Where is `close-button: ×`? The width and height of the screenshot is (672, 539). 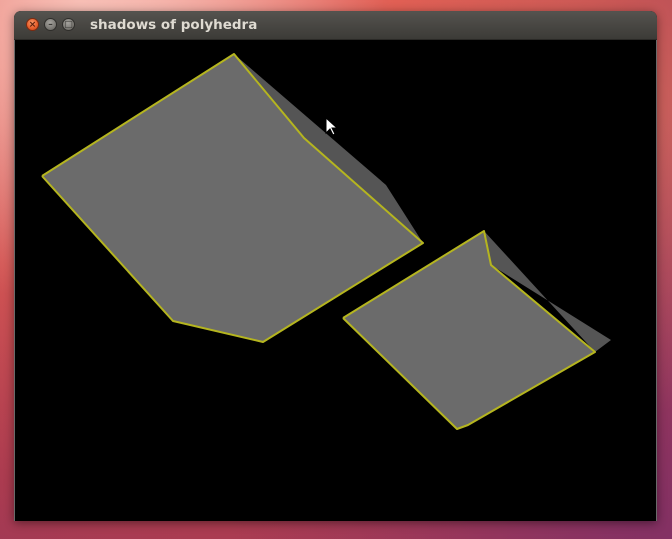
close-button: × is located at coordinates (32, 24).